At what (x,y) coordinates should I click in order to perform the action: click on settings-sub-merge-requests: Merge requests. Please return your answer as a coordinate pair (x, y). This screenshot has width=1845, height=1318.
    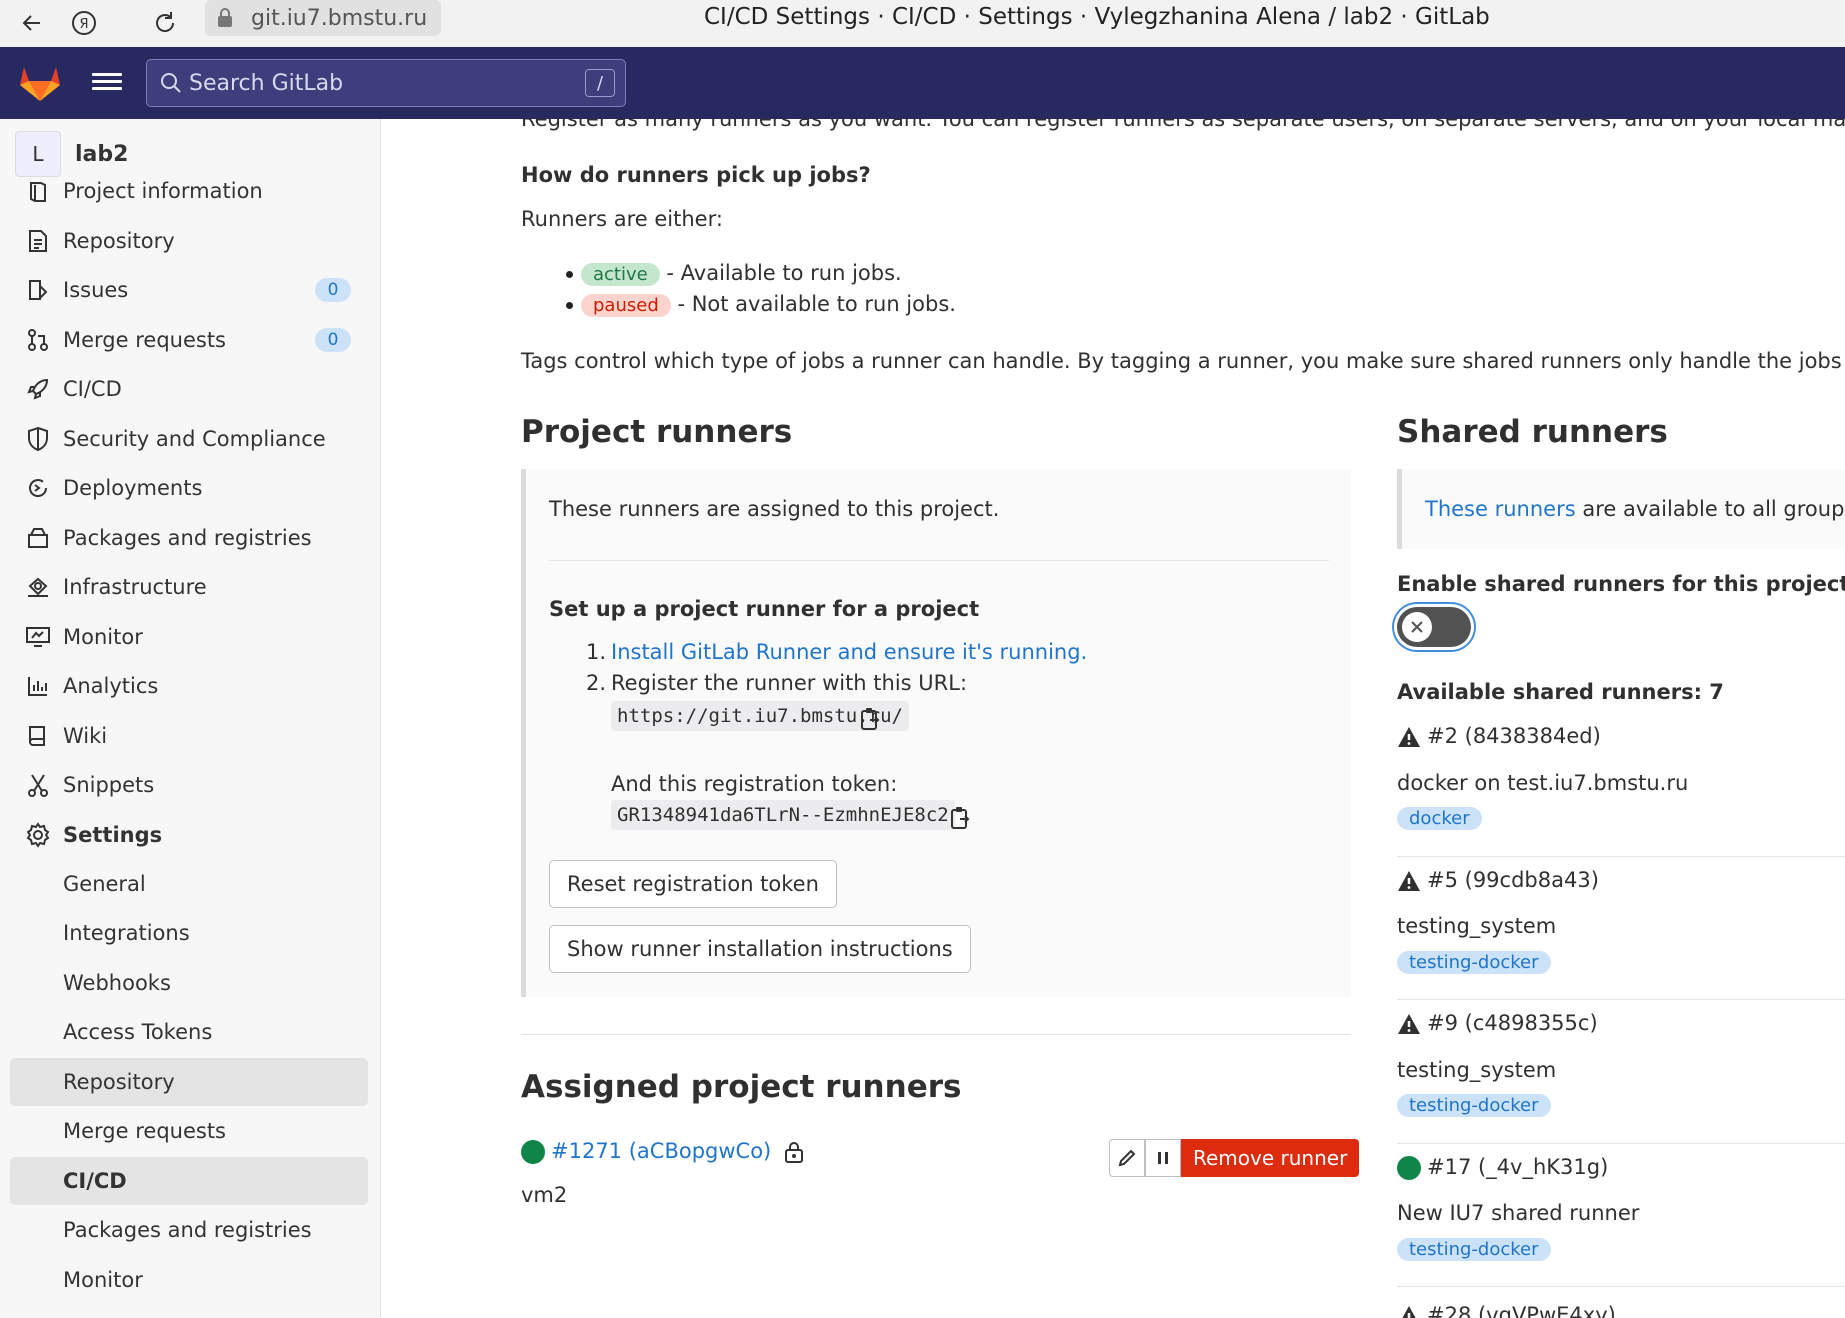
    Looking at the image, I should click on (189, 1131).